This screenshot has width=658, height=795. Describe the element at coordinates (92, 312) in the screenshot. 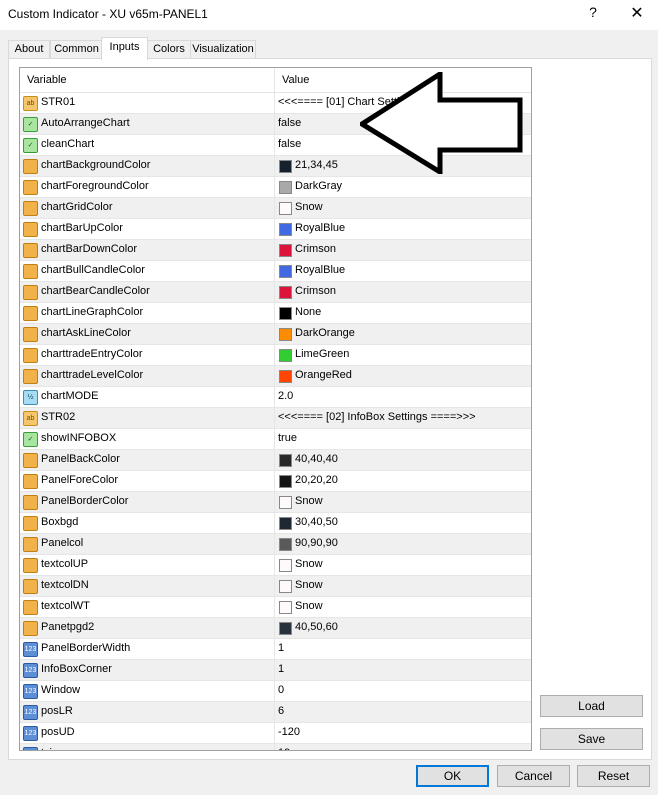

I see `variable-name: chartLineGraphColor` at that location.